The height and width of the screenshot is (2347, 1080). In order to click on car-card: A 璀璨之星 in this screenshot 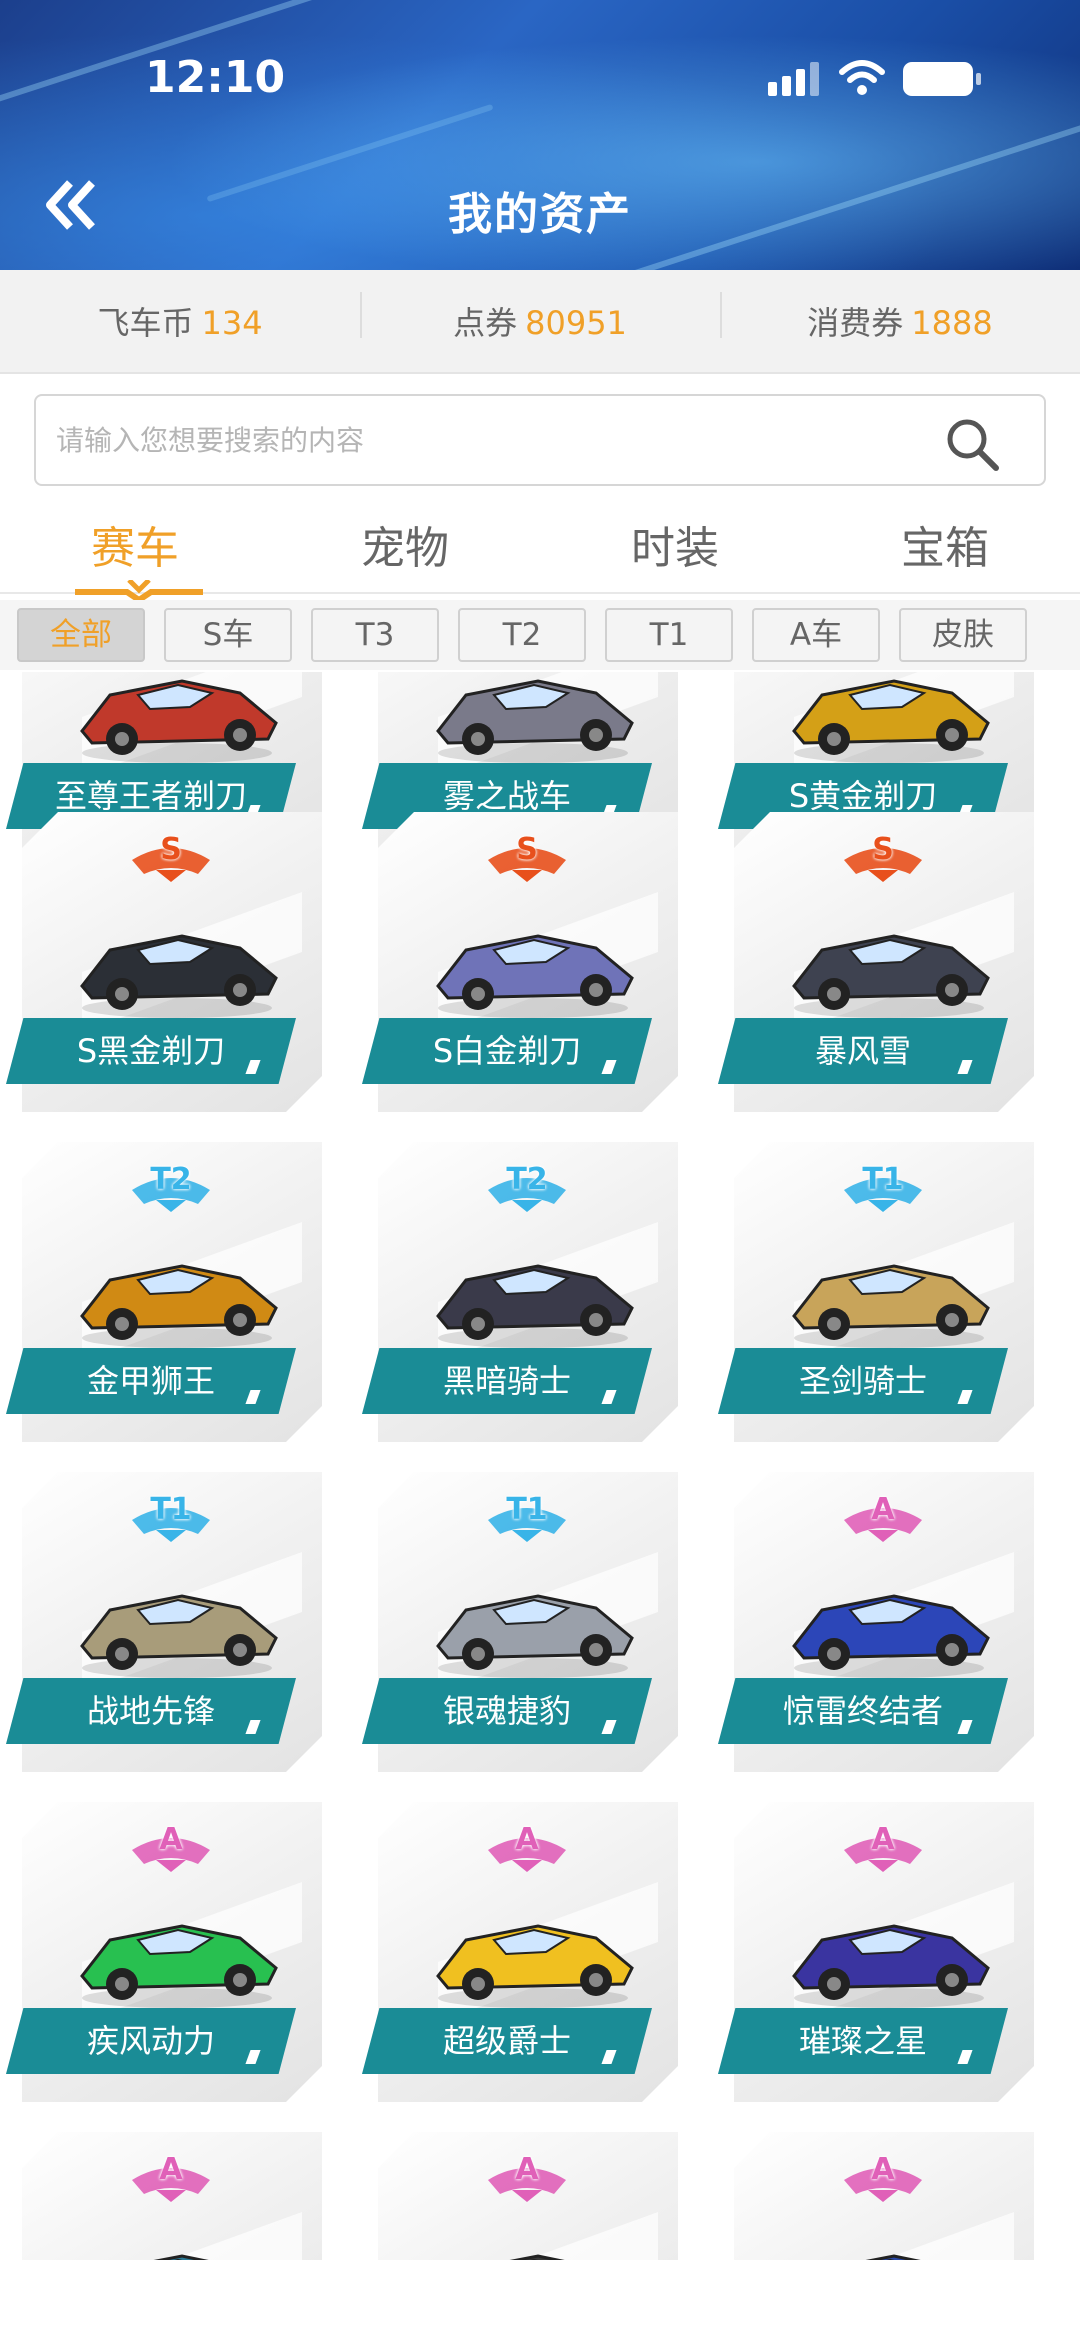, I will do `click(878, 1952)`.